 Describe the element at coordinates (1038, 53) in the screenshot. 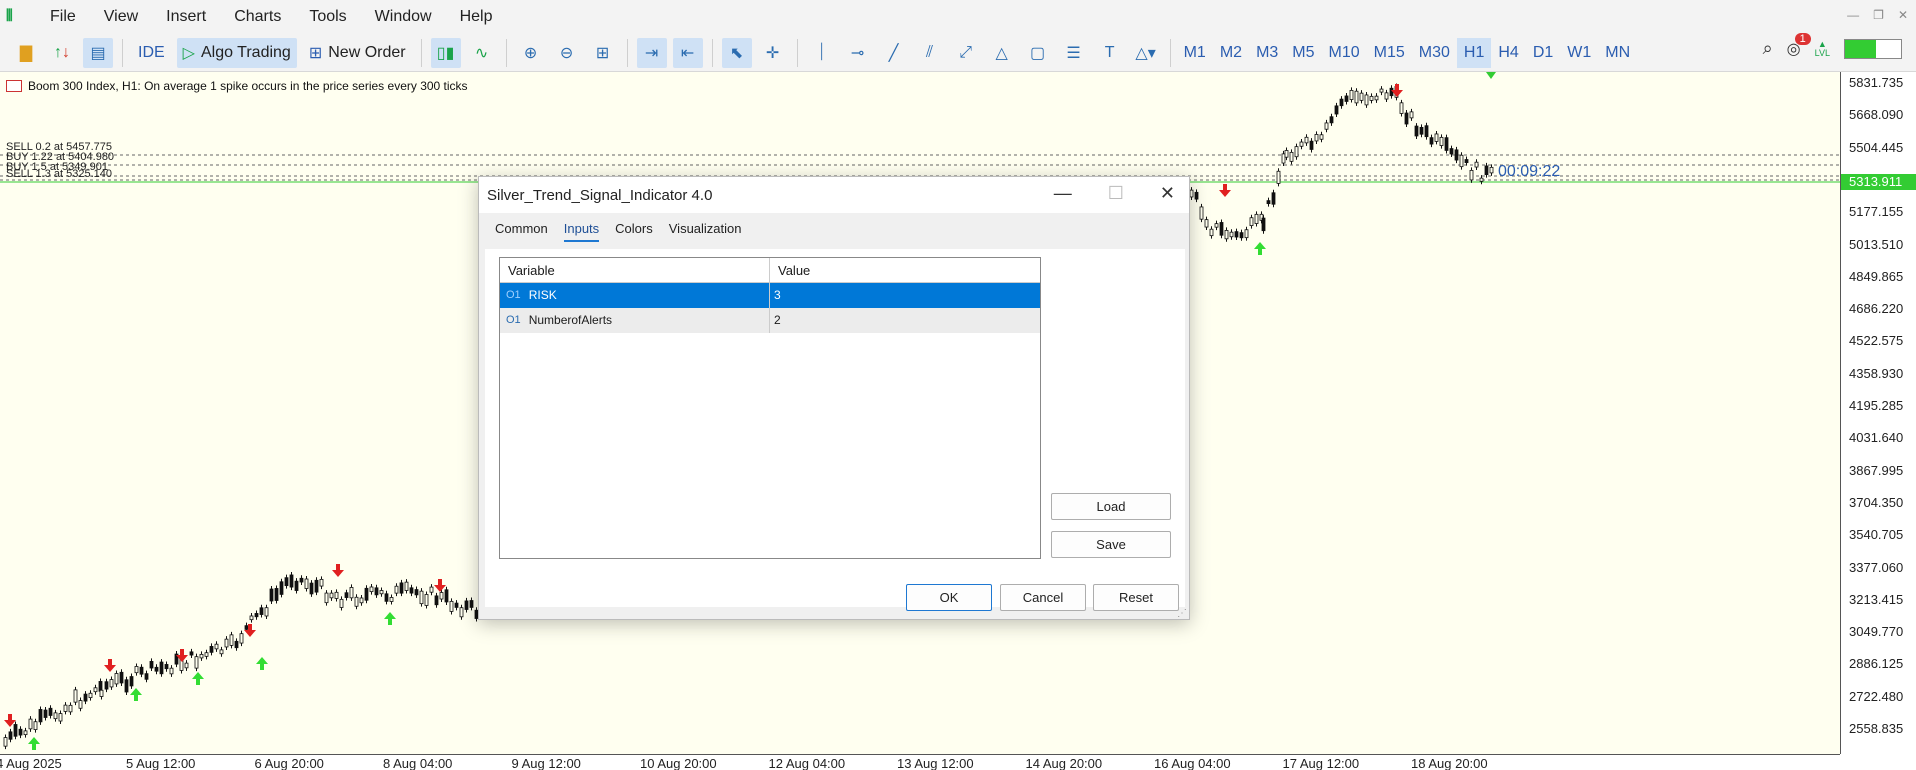

I see `rectangle-icon: ▢` at that location.